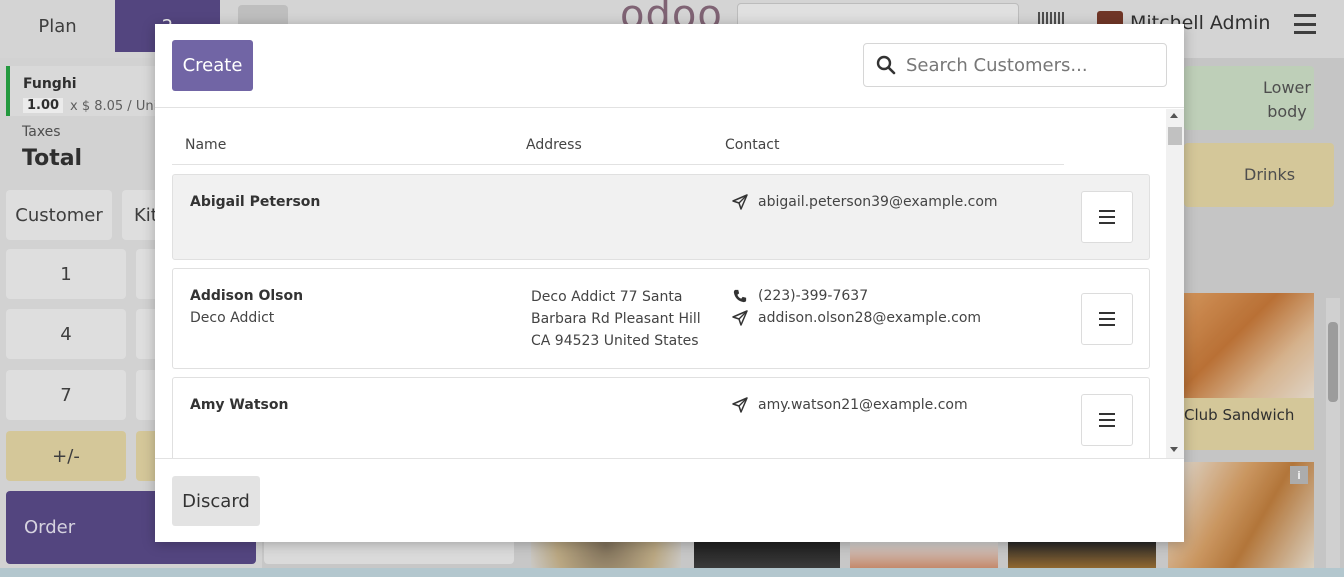  I want to click on customer-email: amy.watson21@example.com, so click(850, 405).